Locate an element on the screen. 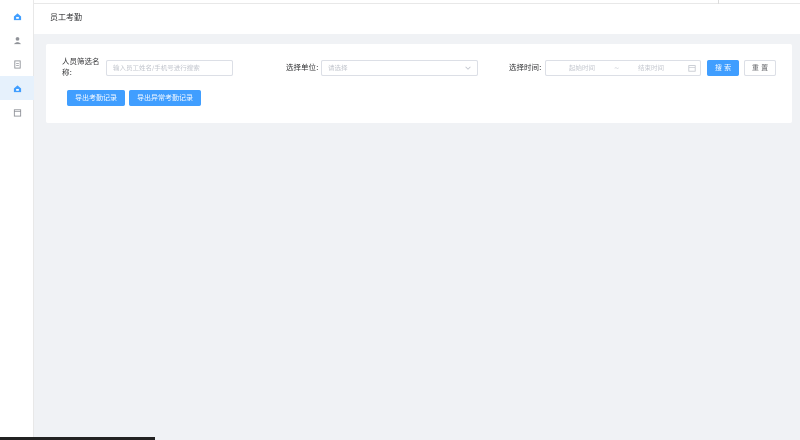  time-range-label: 选择时间: is located at coordinates (525, 67).